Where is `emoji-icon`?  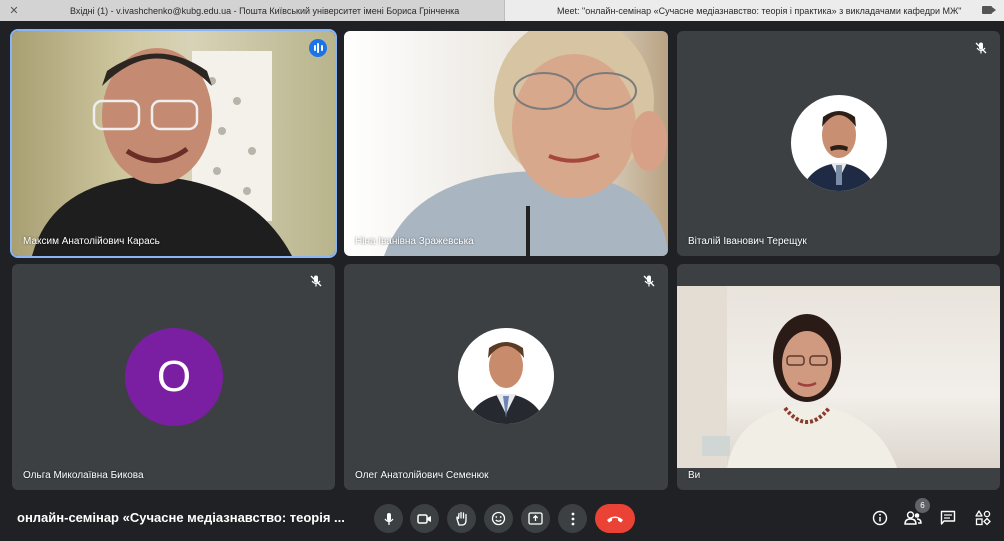
emoji-icon is located at coordinates (498, 518).